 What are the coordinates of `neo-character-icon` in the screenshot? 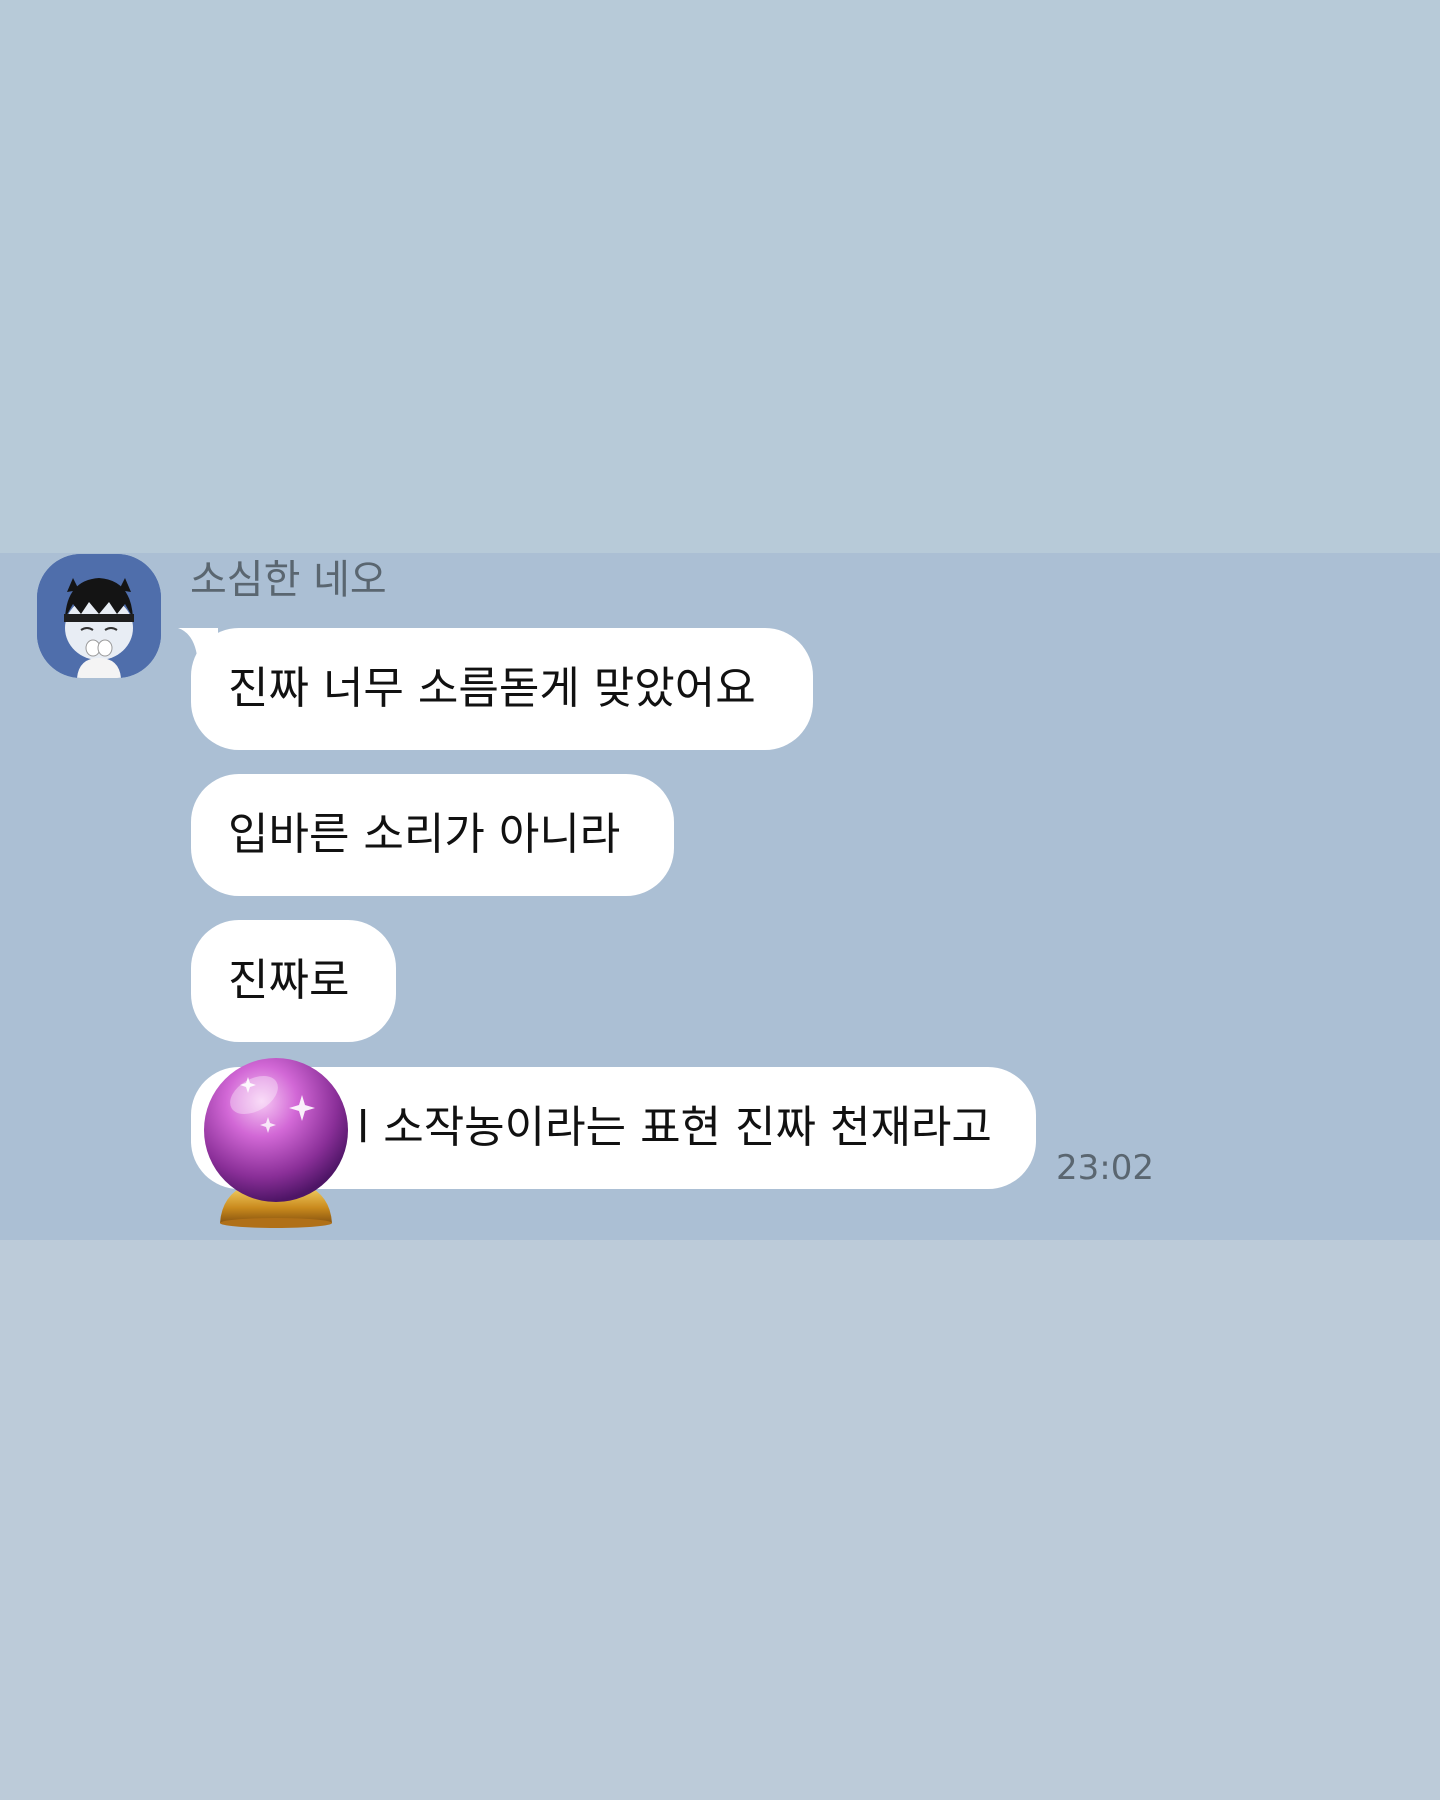 It's located at (99, 616).